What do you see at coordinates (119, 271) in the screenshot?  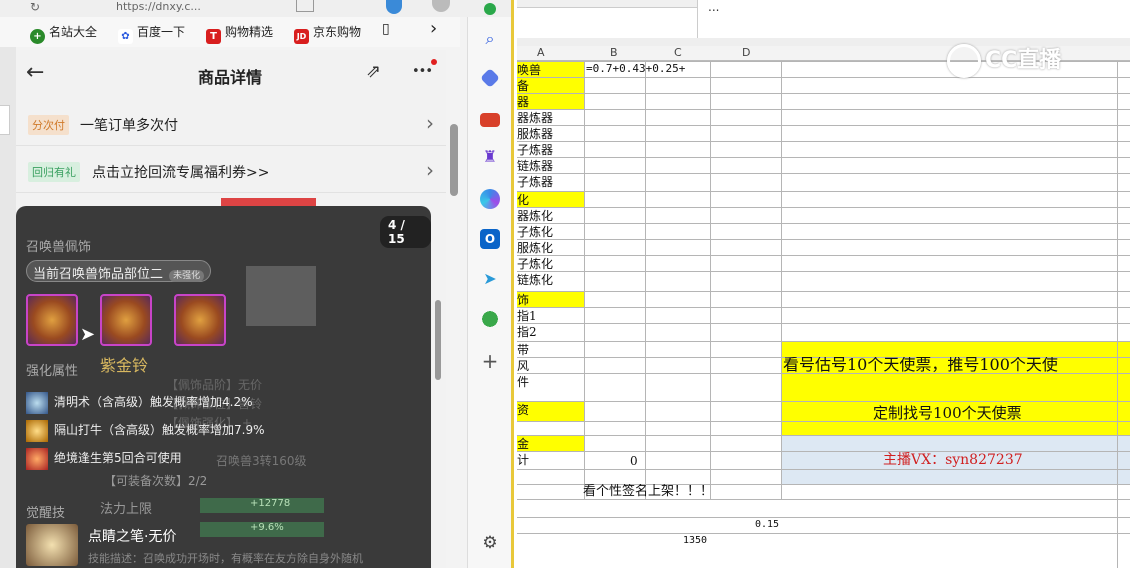 I see `slot-selector: 当前召唤兽饰品部位二 未强化` at bounding box center [119, 271].